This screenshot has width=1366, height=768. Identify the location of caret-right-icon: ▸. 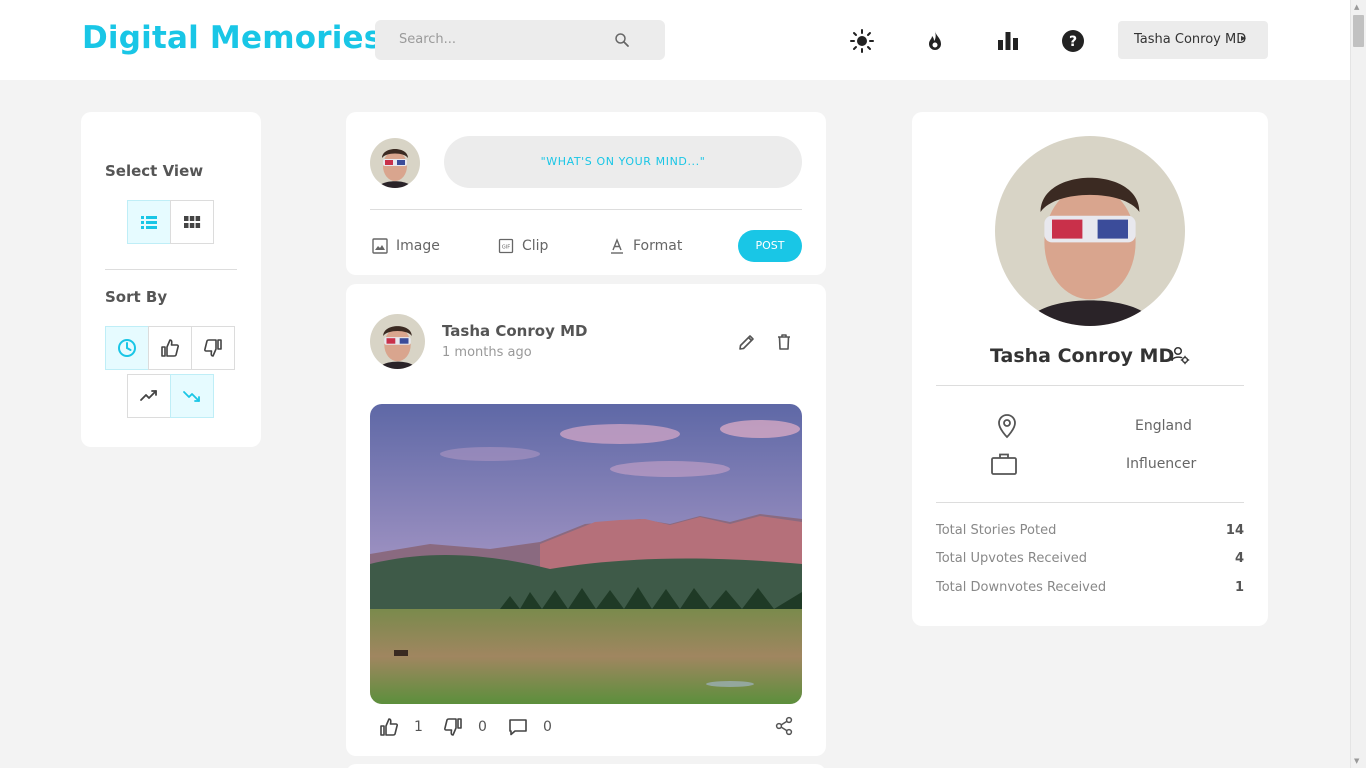
(1243, 38).